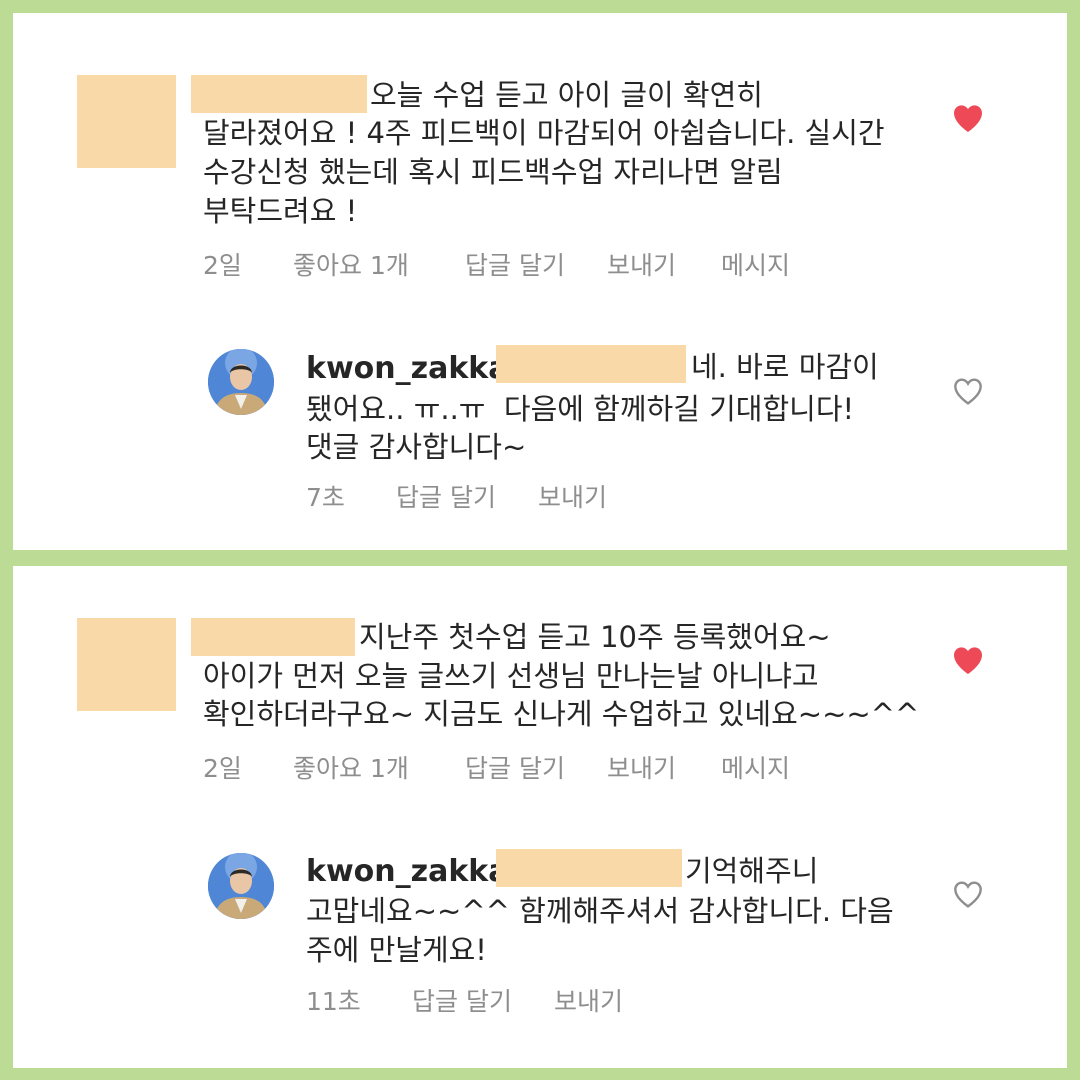 This screenshot has height=1080, width=1080. What do you see at coordinates (600, 911) in the screenshot?
I see `reply-text-line: 고맙네요~~^^ 함께해주셔서 감사합니다. 다음` at bounding box center [600, 911].